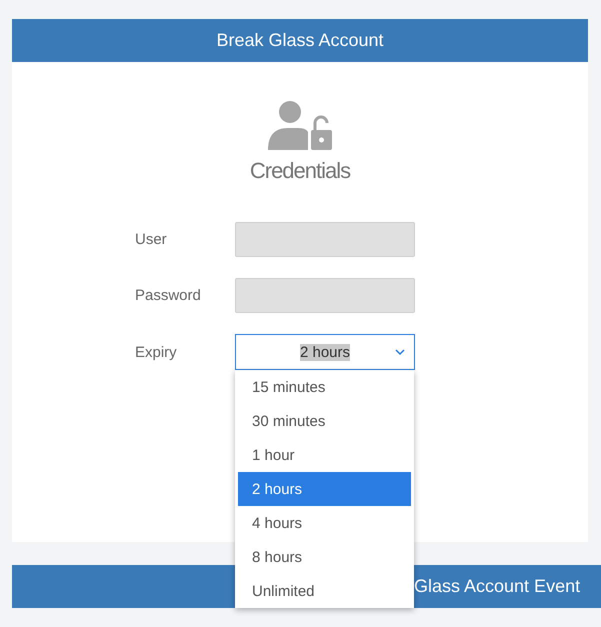  I want to click on dropdown-option: 30 minutes, so click(324, 421).